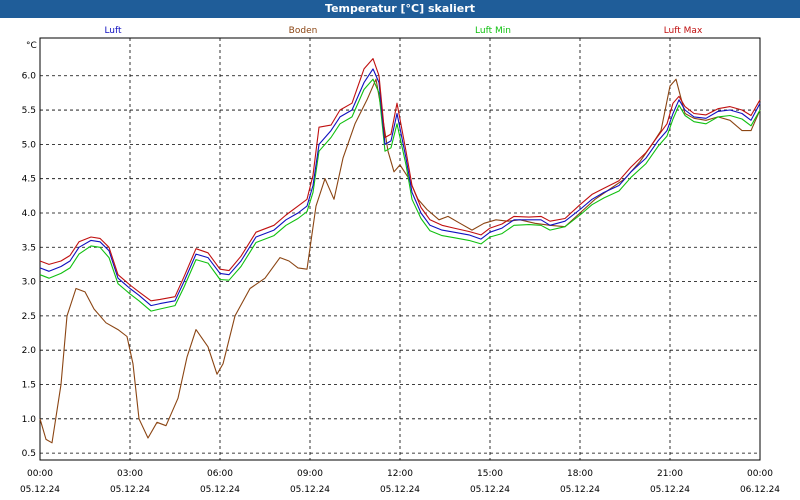 The height and width of the screenshot is (500, 800). What do you see at coordinates (493, 31) in the screenshot?
I see `legend-luft-min: Luft Min` at bounding box center [493, 31].